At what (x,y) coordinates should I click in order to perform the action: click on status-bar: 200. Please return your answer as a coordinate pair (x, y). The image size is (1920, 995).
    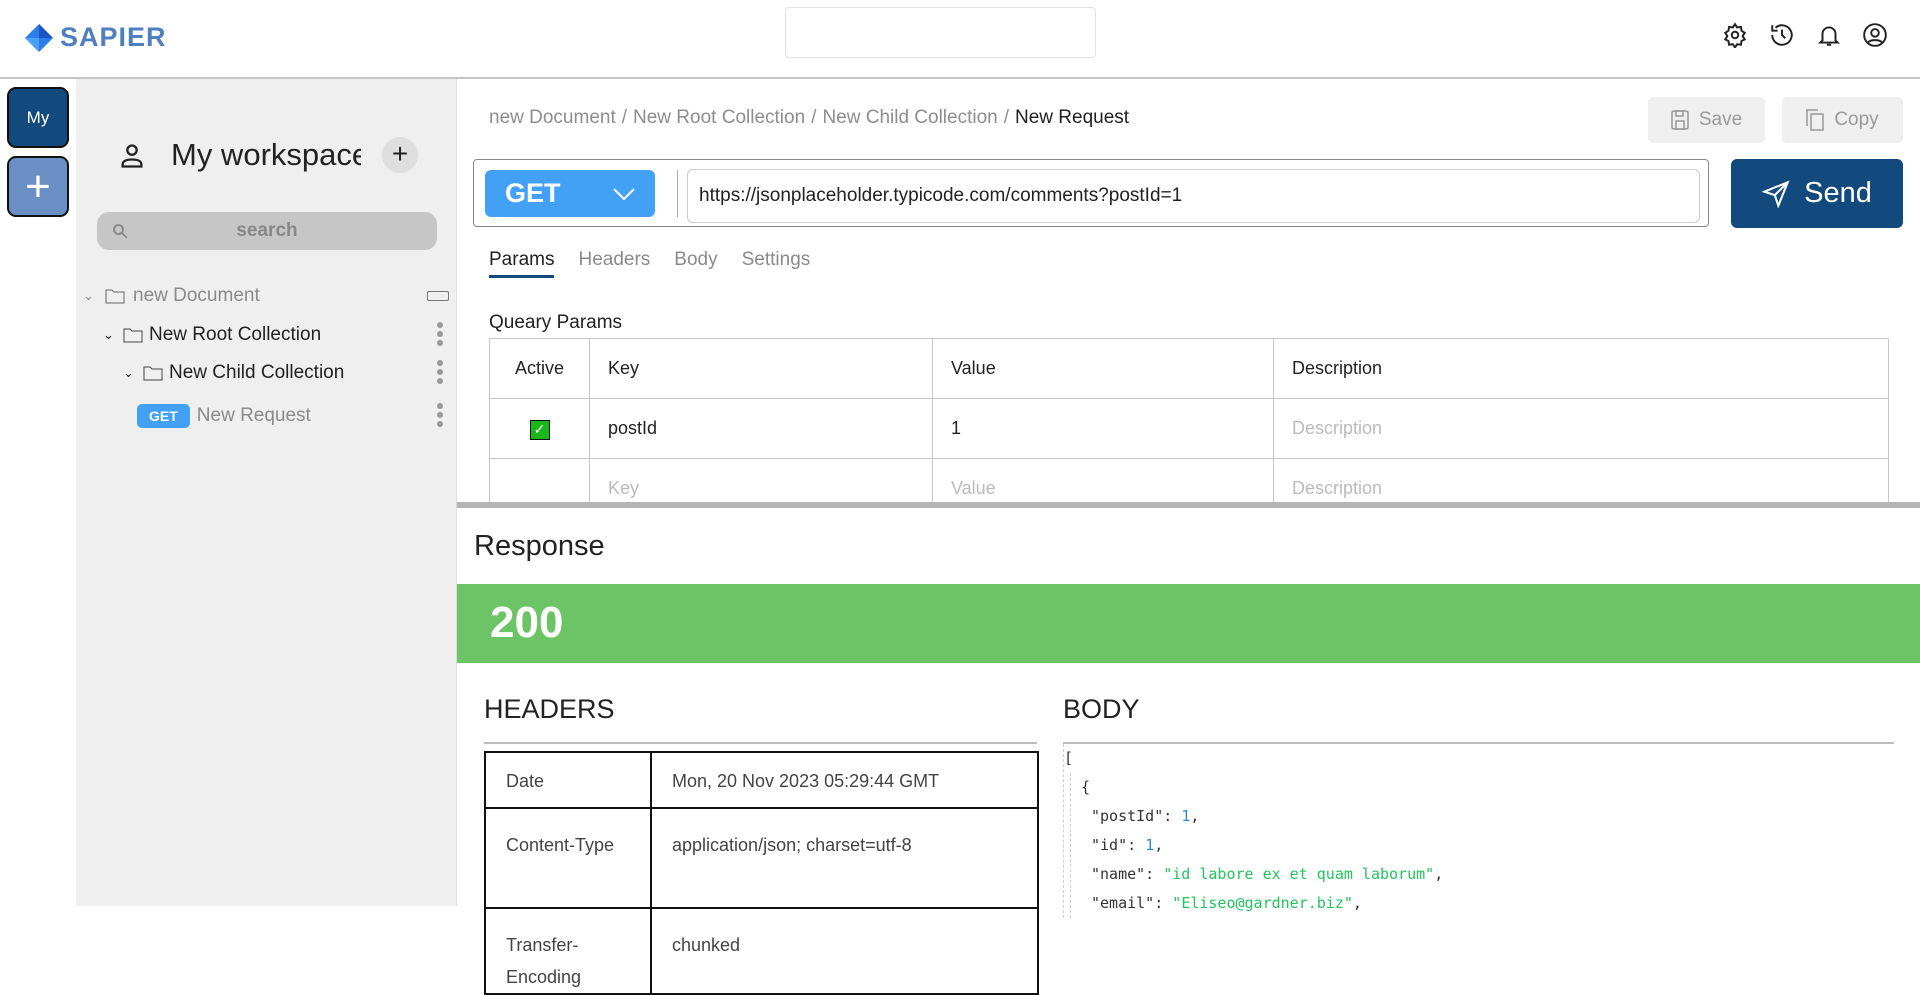
    Looking at the image, I should click on (1188, 623).